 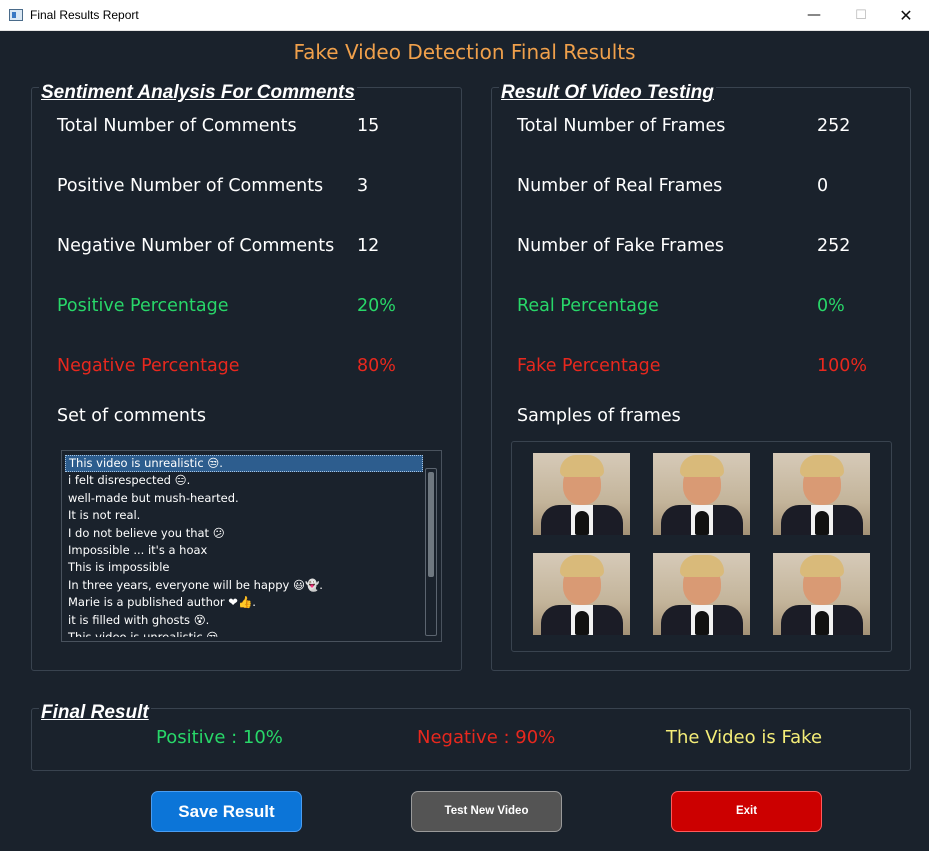 What do you see at coordinates (368, 126) in the screenshot?
I see `total-comments-value: 15` at bounding box center [368, 126].